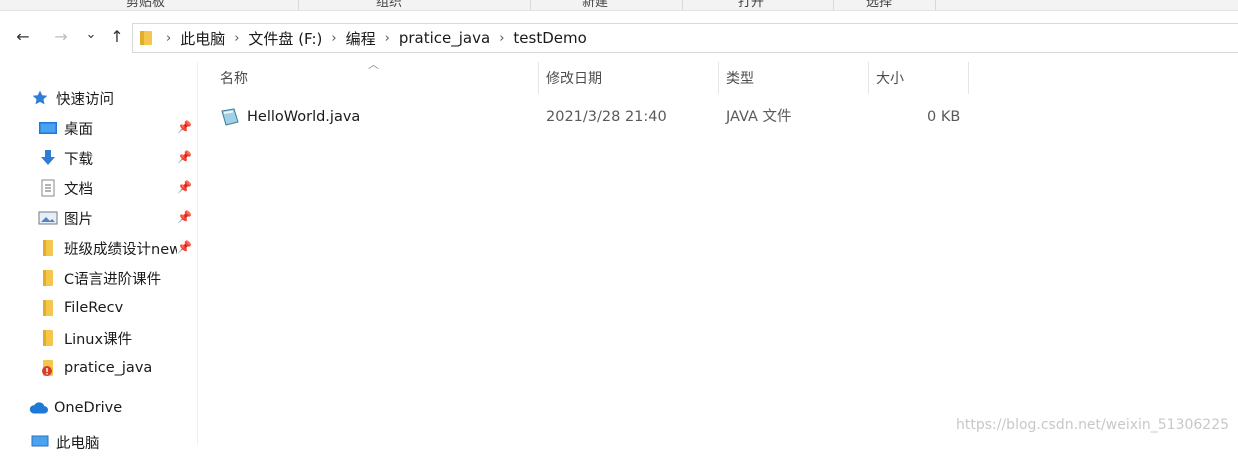  Describe the element at coordinates (78, 443) in the screenshot. I see `sidebar-item-label: 此电脑` at that location.